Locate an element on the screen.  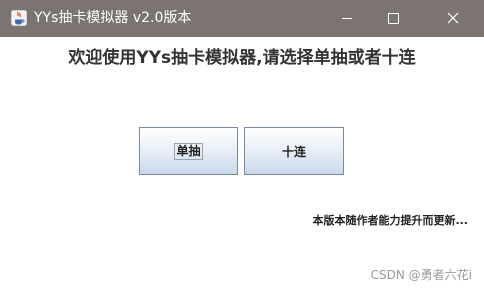
maximize-icon is located at coordinates (393, 18).